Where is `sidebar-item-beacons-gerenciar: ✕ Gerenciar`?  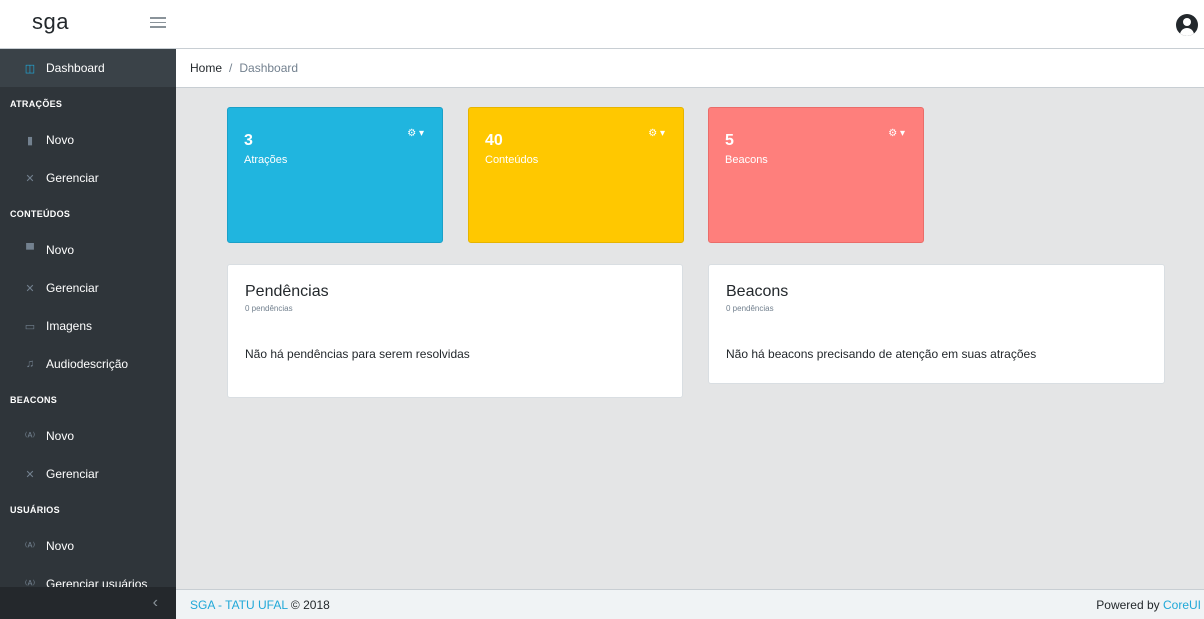 sidebar-item-beacons-gerenciar: ✕ Gerenciar is located at coordinates (88, 474).